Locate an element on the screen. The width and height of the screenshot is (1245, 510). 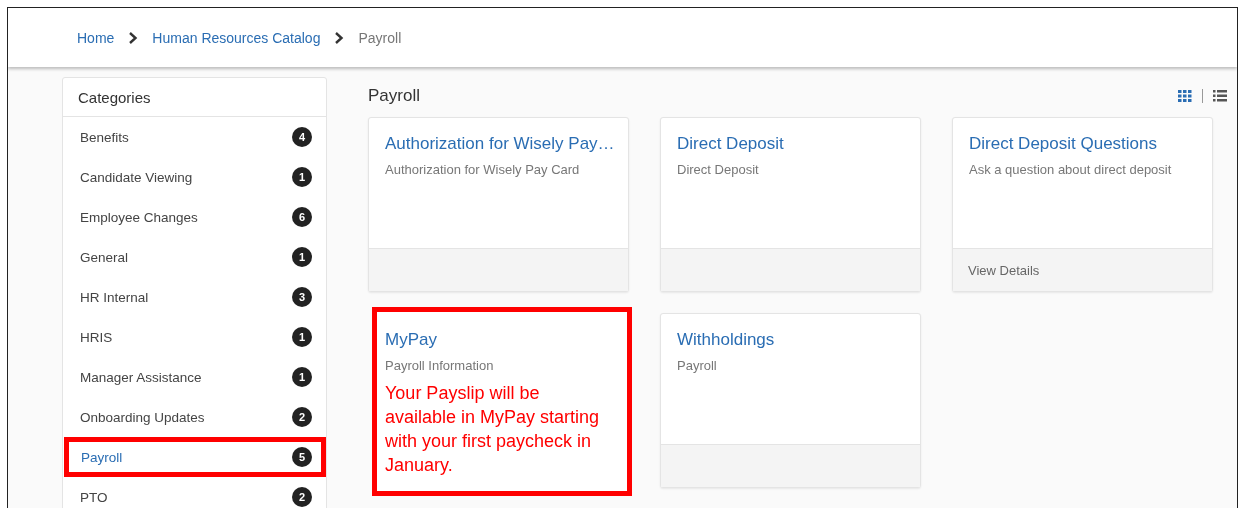
card-title: Direct Deposit is located at coordinates (791, 144).